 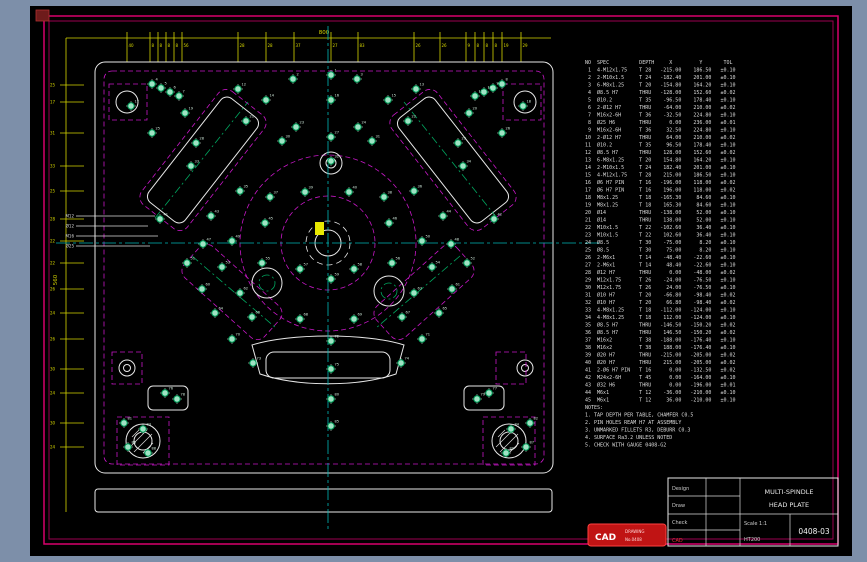 What do you see at coordinates (660, 137) in the screenshot?
I see `hole-table-row: 10 2-Ø12 H7 THRU 64.00 210.00 ±0.02` at bounding box center [660, 137].